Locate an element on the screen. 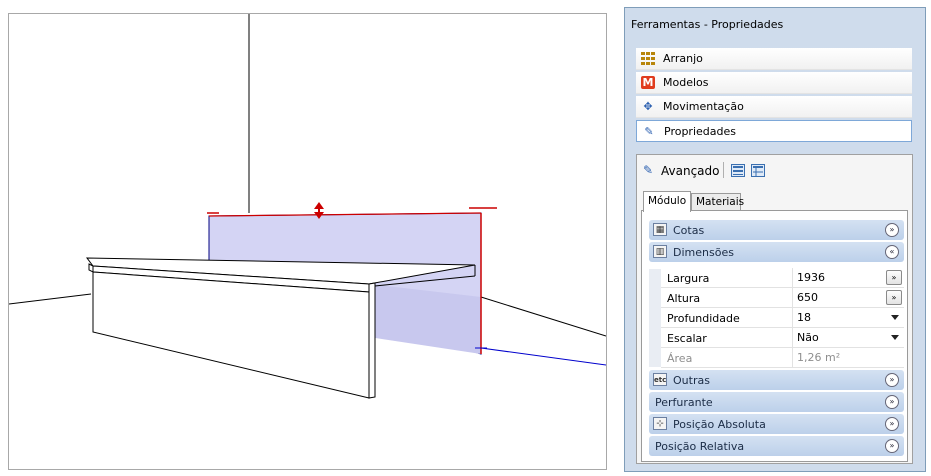  properties-icon: ✎ is located at coordinates (649, 131).